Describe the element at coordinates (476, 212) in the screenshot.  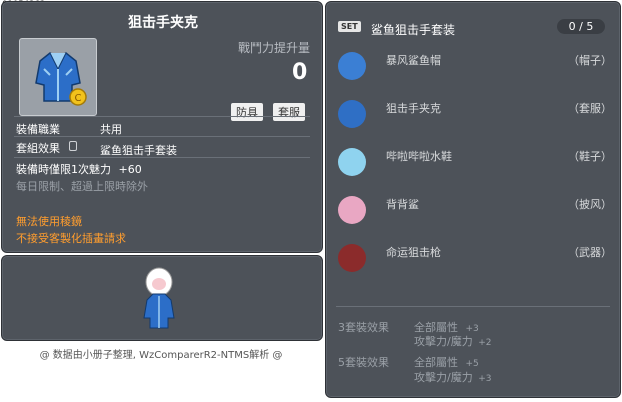
I see `set-item: 背背鲨 （披风）` at that location.